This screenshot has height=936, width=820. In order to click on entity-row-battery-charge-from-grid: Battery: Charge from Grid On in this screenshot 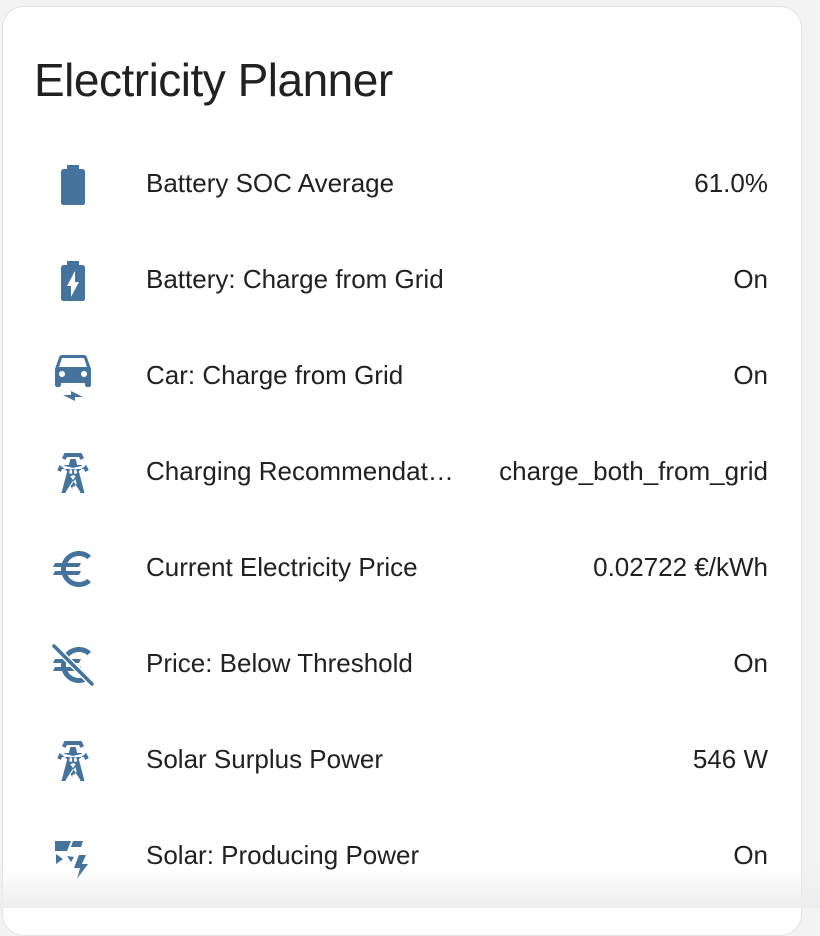, I will do `click(402, 279)`.